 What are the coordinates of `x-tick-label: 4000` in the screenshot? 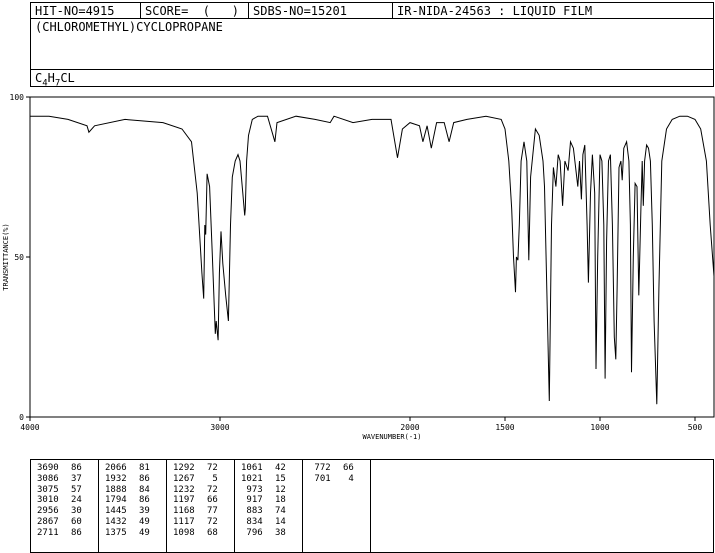 It's located at (29, 427).